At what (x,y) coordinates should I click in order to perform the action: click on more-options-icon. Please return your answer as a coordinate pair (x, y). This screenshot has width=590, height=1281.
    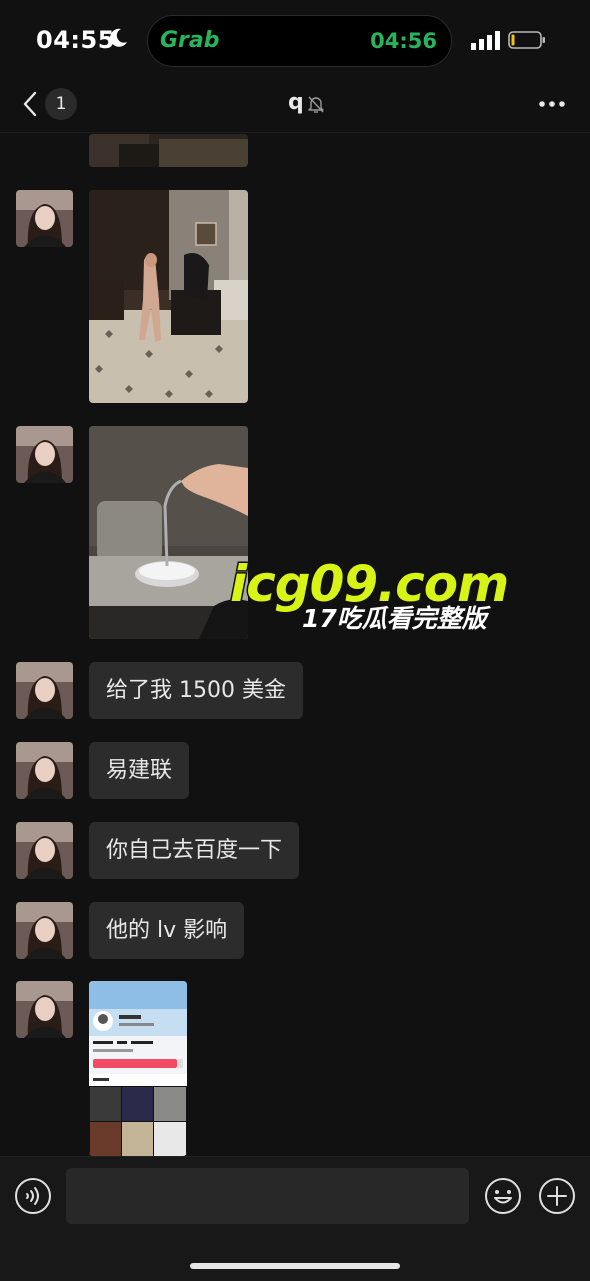
    Looking at the image, I should click on (552, 104).